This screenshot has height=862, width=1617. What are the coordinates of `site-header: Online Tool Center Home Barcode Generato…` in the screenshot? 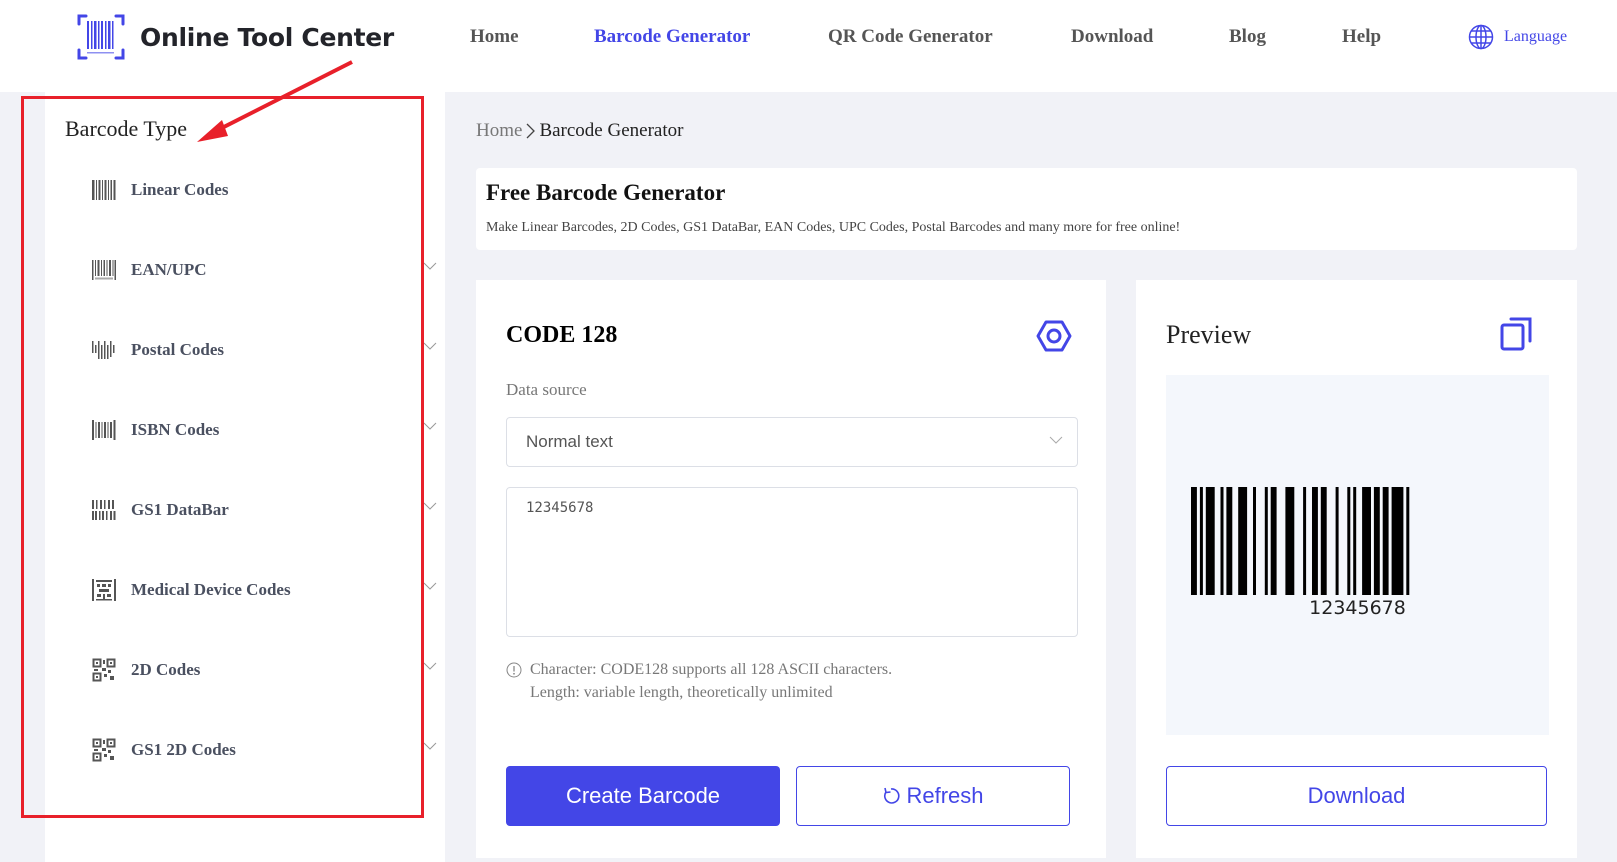 It's located at (808, 46).